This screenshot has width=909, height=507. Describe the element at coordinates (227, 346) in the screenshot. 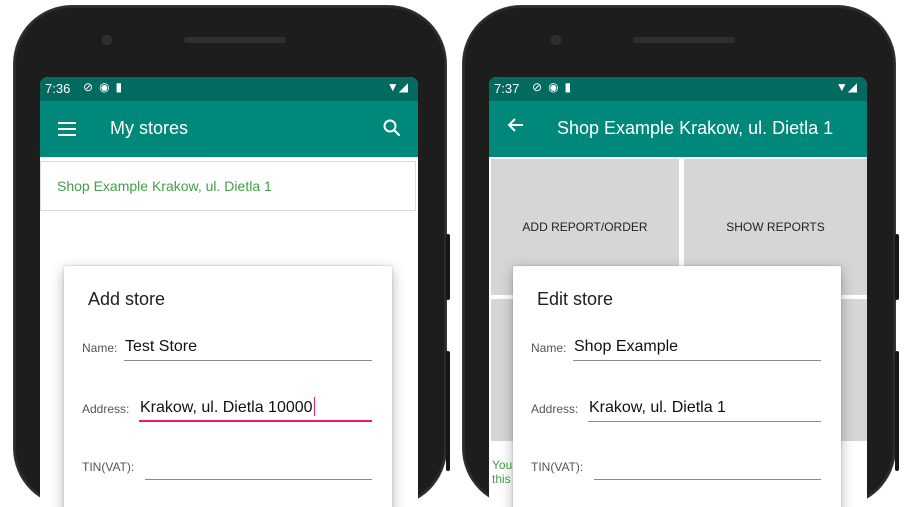

I see `name-field: Name: Test Store` at that location.